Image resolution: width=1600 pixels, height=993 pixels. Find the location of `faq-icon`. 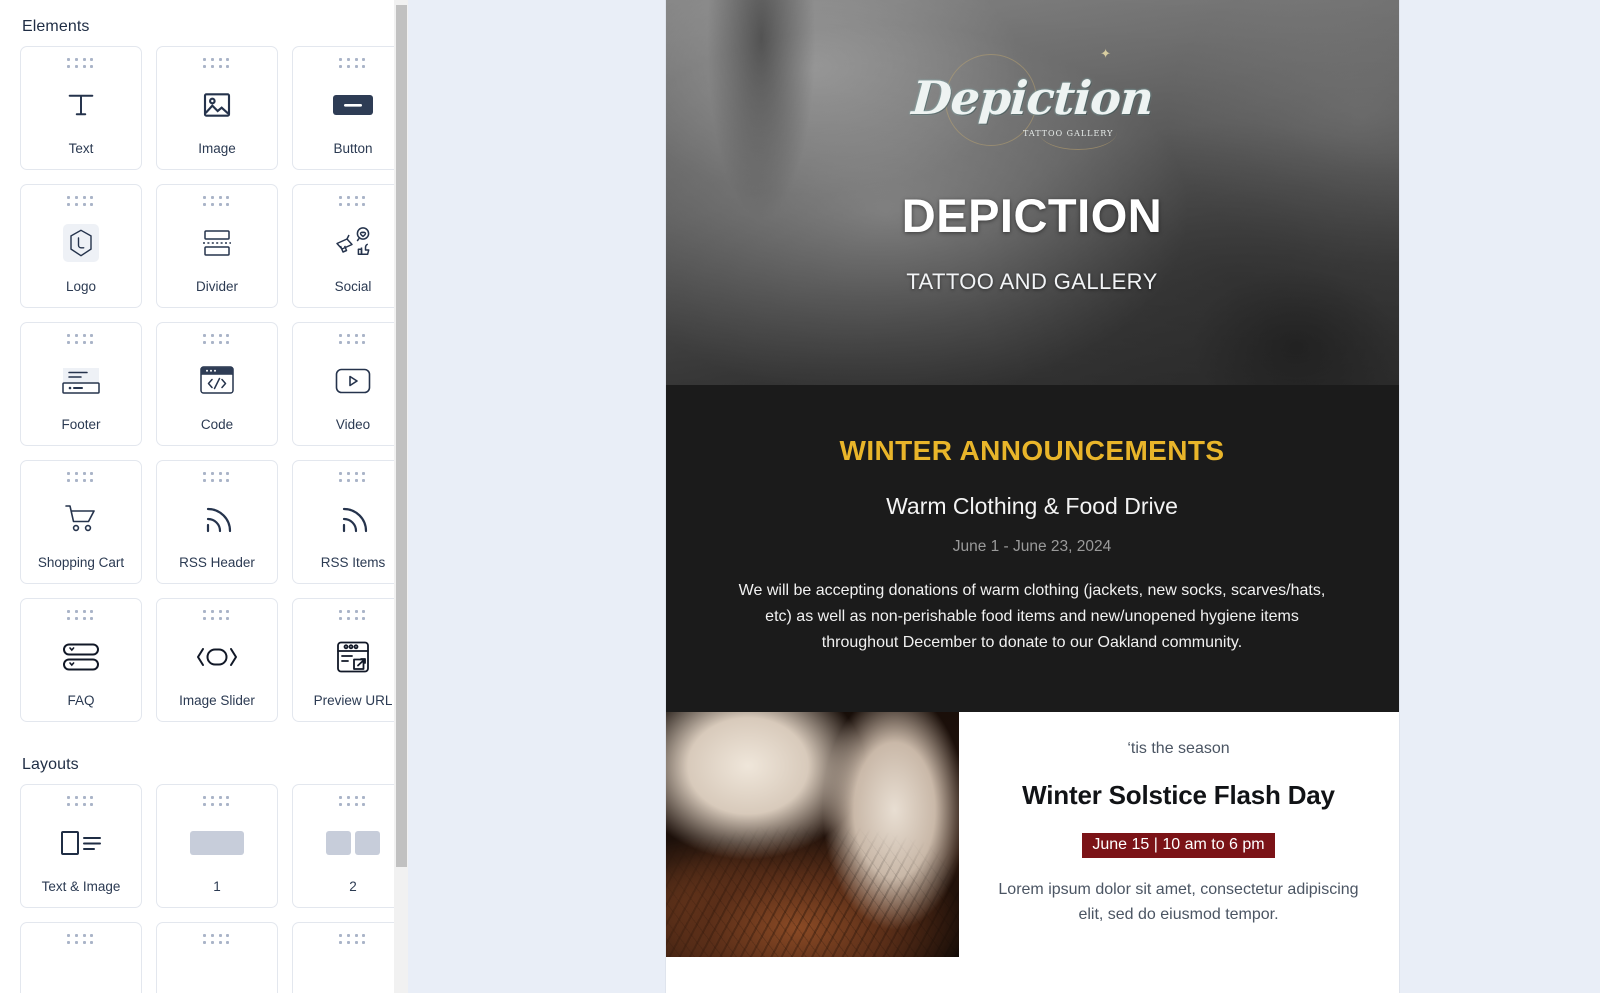

faq-icon is located at coordinates (81, 657).